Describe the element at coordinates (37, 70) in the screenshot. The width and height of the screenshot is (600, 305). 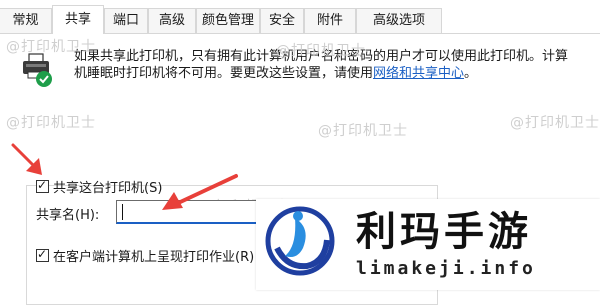
I see `shared-printer-icon` at that location.